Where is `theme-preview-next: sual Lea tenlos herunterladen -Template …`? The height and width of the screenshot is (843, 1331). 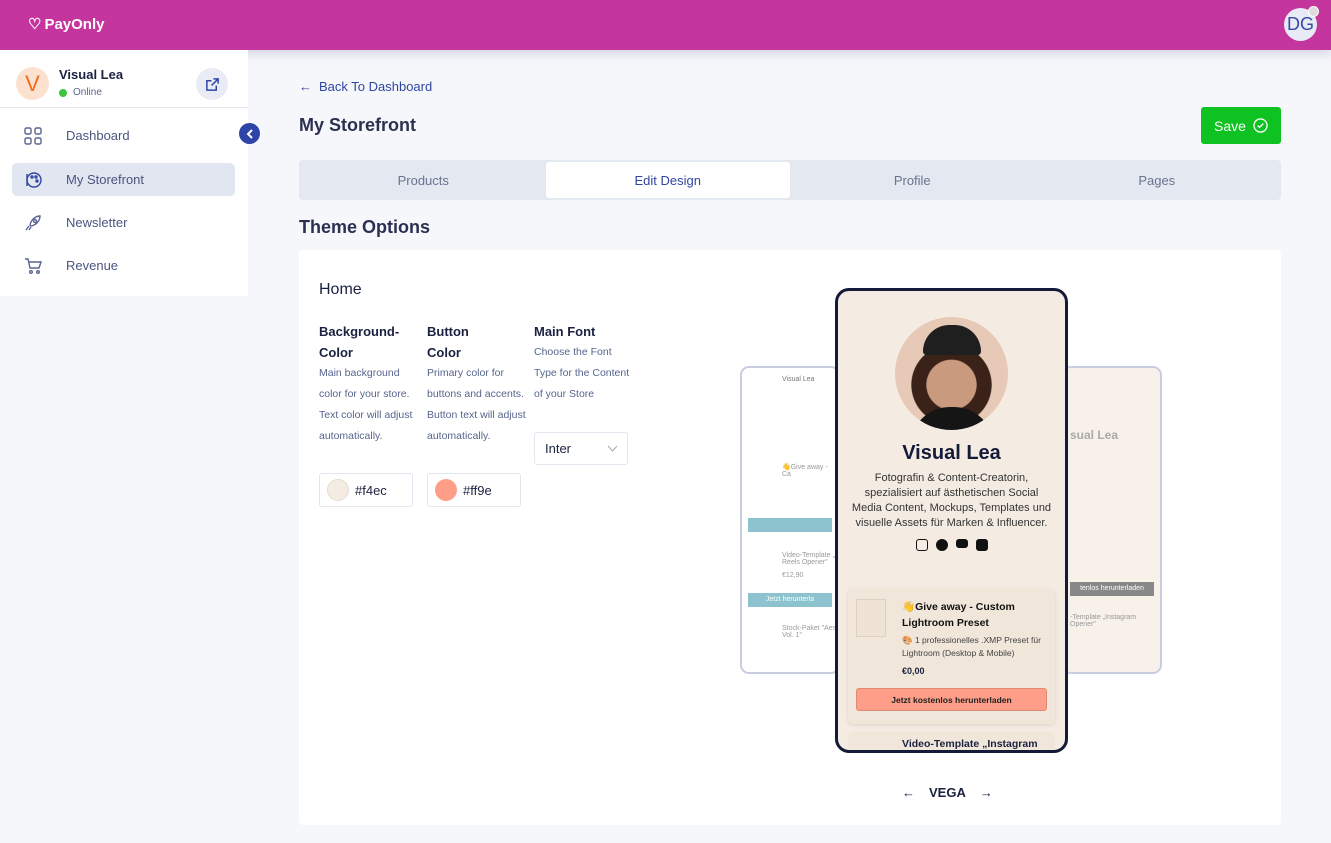
theme-preview-next: sual Lea tenlos herunterladen -Template … is located at coordinates (1112, 520).